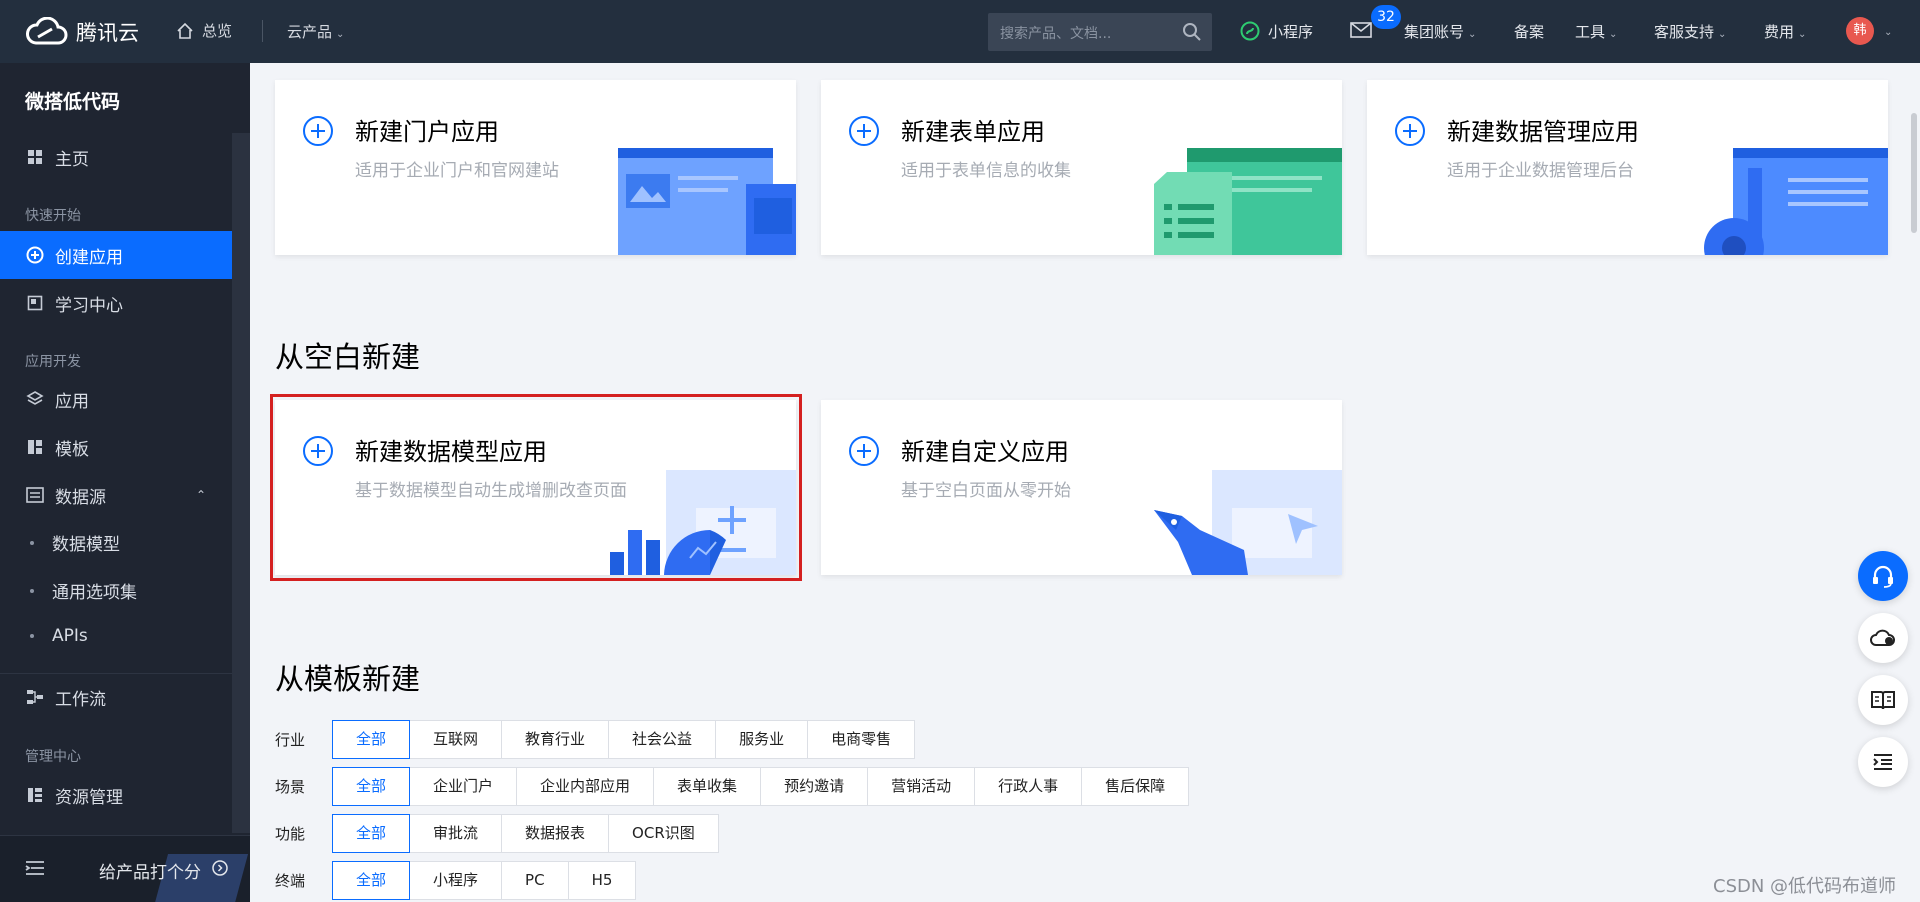 The image size is (1920, 902). I want to click on filter-option: H5, so click(602, 880).